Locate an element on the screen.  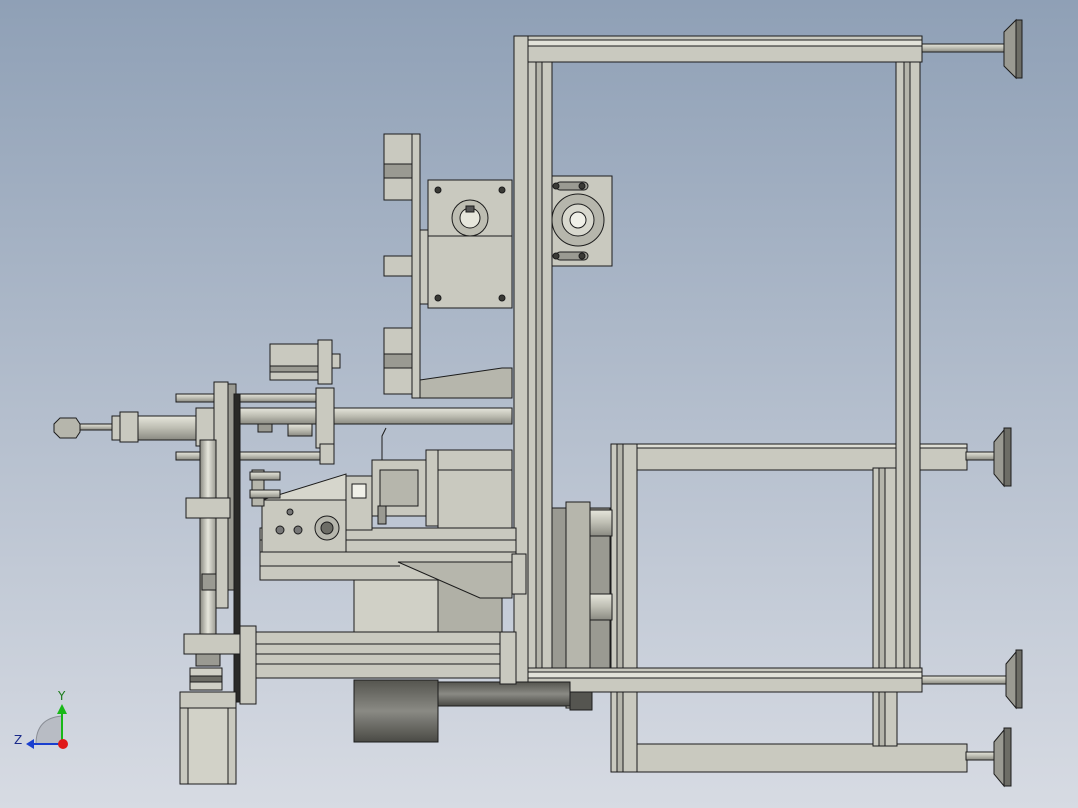
mount-plate is located at coordinates (416, 266).